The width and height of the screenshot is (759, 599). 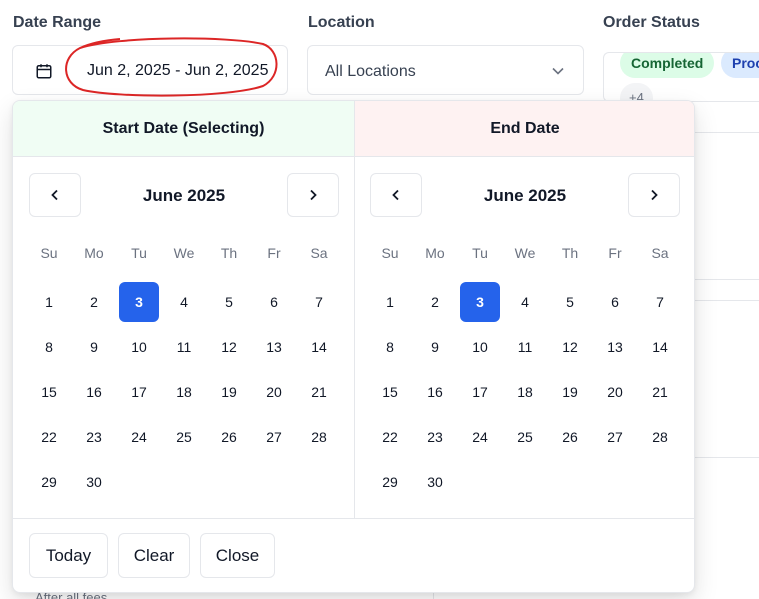 I want to click on end-month-title: June 2025, so click(x=525, y=195).